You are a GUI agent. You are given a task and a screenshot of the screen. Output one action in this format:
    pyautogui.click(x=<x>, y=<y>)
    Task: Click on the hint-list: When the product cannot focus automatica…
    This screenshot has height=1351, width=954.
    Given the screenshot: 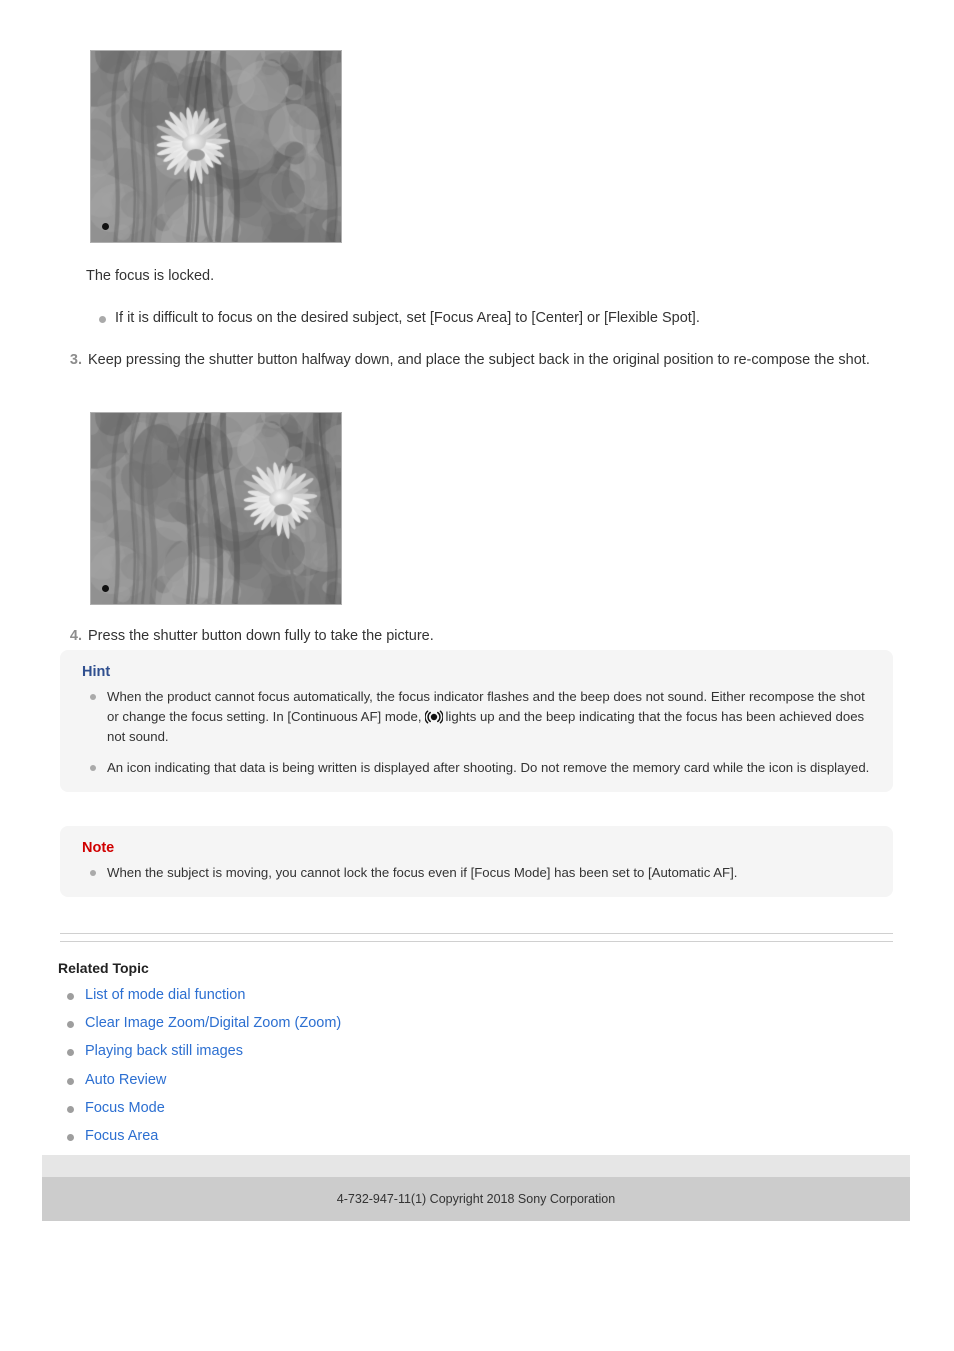 What is the action you would take?
    pyautogui.click(x=476, y=732)
    